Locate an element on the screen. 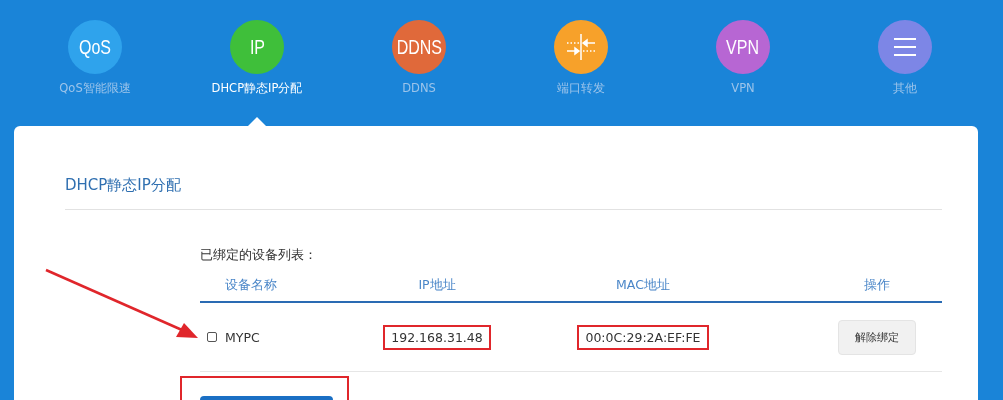  nav-tab: VPN is located at coordinates (743, 88).